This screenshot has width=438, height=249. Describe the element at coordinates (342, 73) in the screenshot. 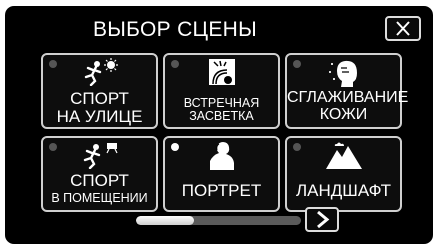

I see `skin-smoothing-icon` at that location.